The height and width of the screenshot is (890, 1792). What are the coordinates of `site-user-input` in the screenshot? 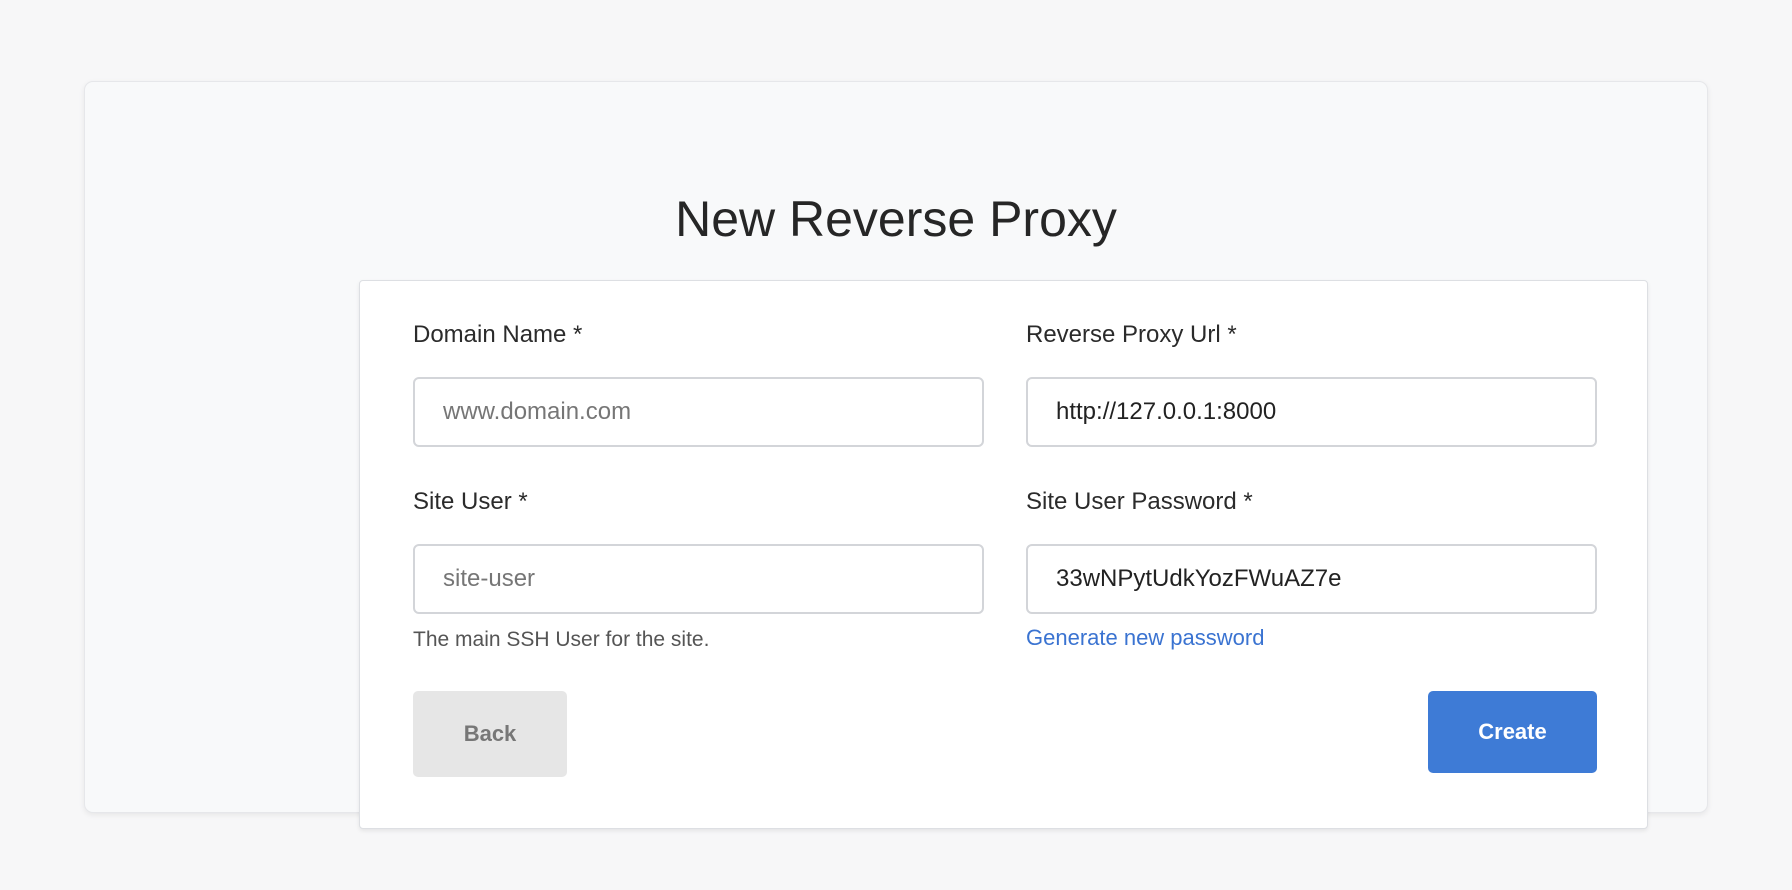 It's located at (698, 579).